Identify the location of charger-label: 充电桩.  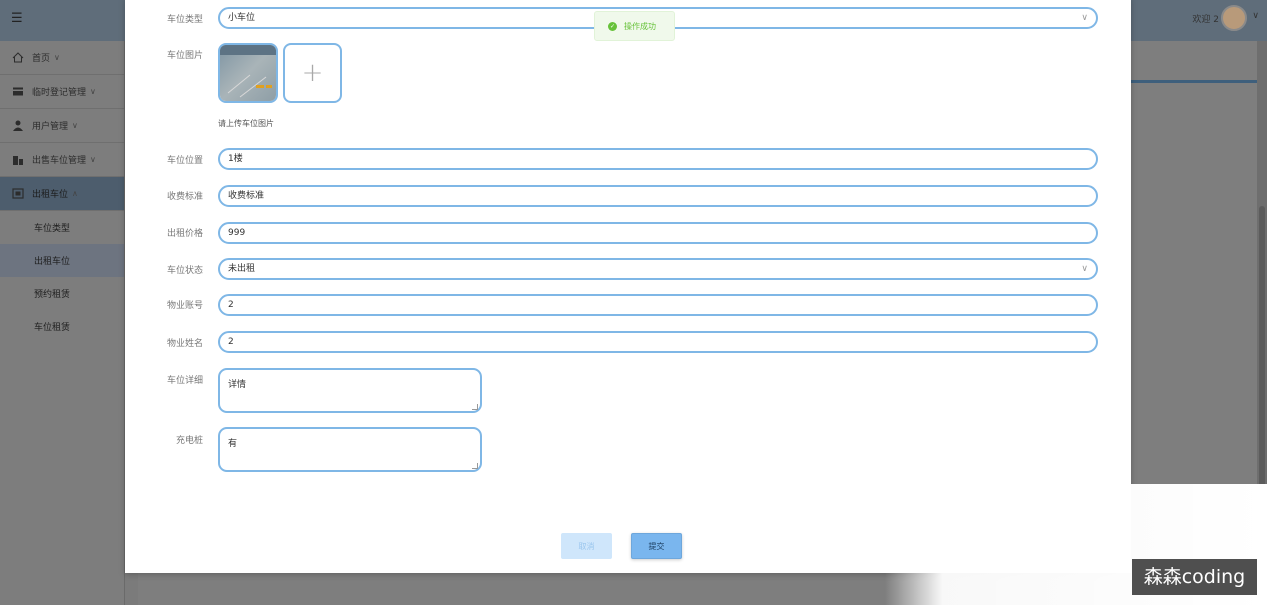
(189, 441).